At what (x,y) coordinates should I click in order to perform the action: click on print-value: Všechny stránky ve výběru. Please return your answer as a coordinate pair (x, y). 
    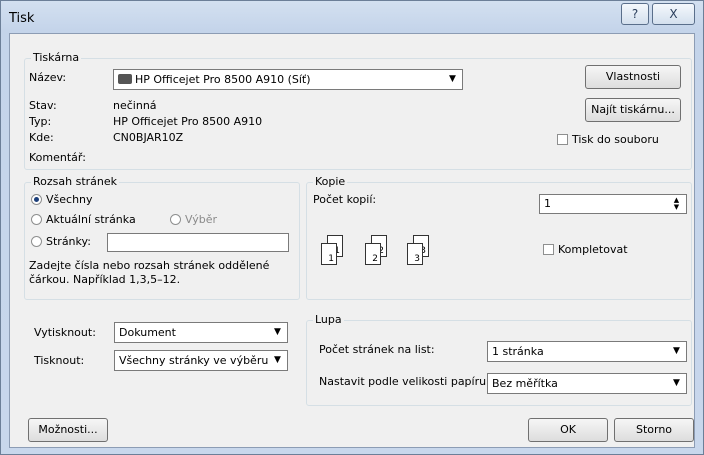
    Looking at the image, I should click on (194, 360).